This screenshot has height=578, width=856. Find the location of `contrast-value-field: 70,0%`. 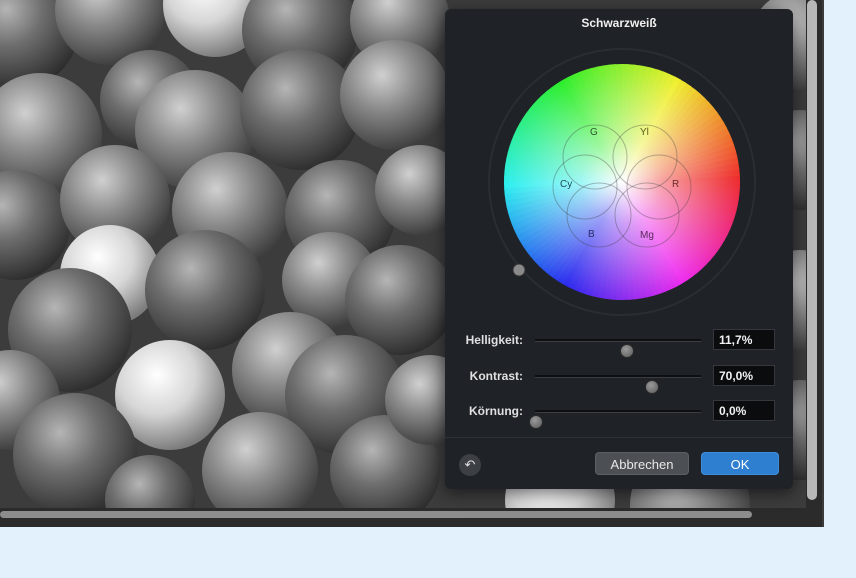

contrast-value-field: 70,0% is located at coordinates (744, 375).